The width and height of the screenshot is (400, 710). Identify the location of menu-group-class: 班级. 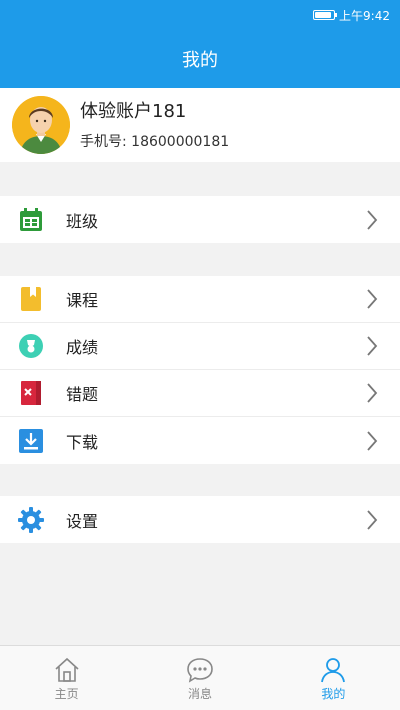
(200, 219).